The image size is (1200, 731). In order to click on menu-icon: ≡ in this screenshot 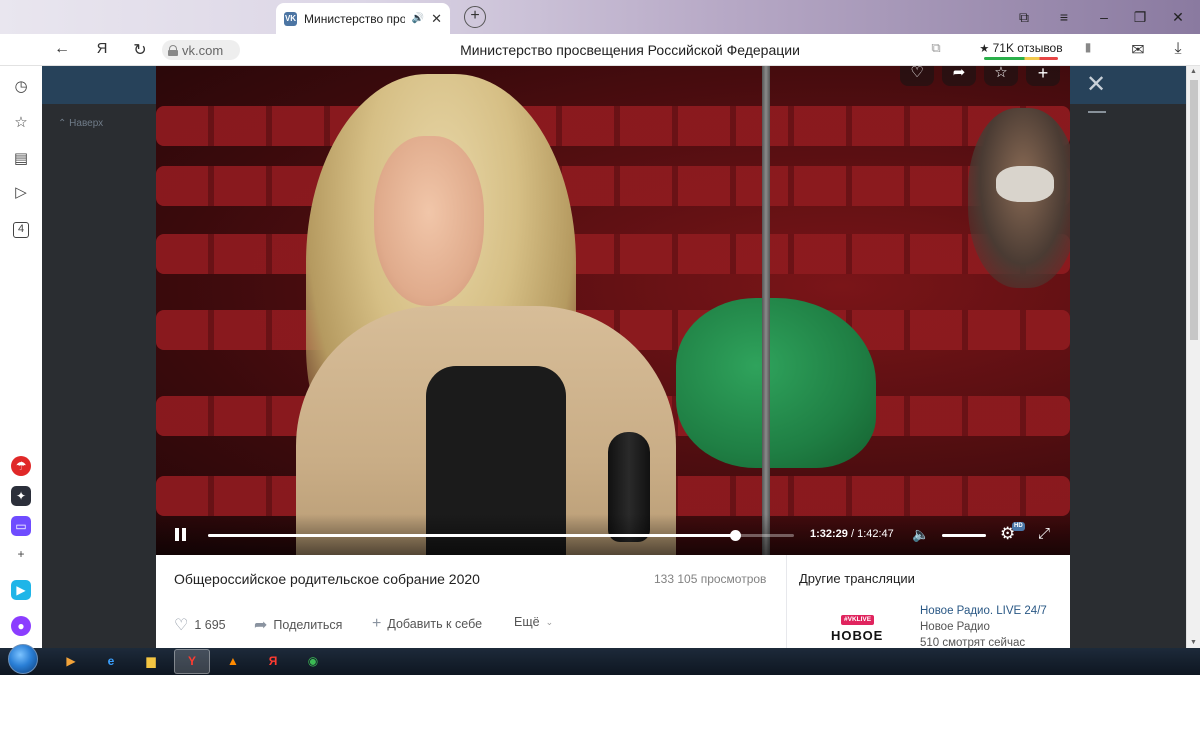, I will do `click(1064, 17)`.